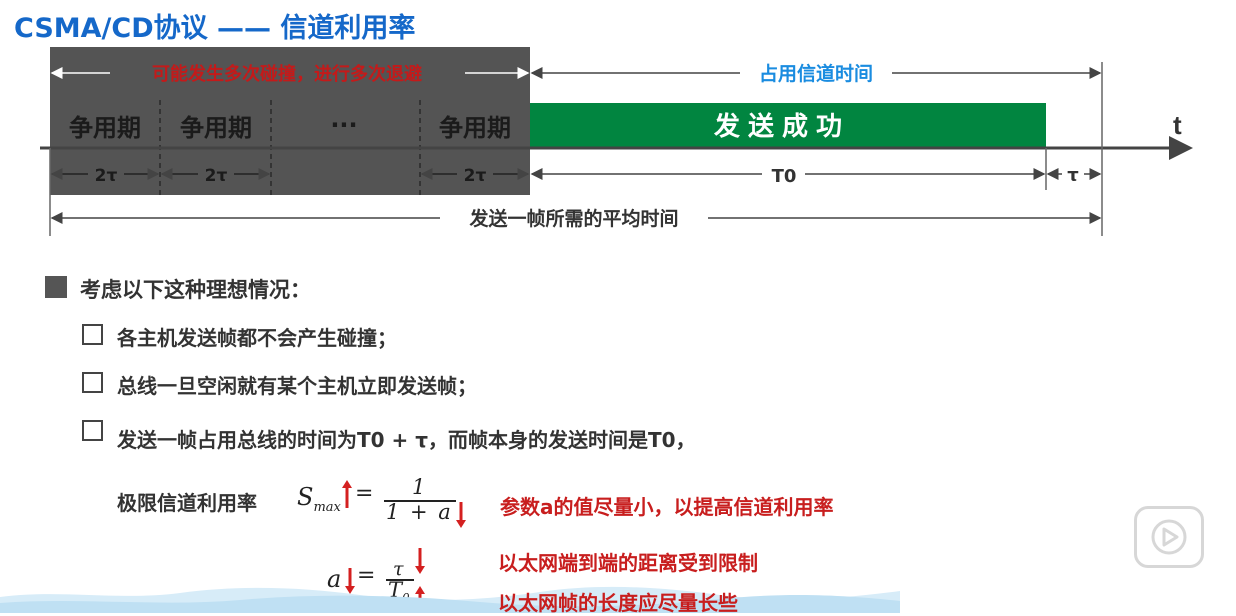 Image resolution: width=1236 pixels, height=616 pixels. Describe the element at coordinates (816, 73) in the screenshot. I see `occupy-label: 占用信道时间` at that location.